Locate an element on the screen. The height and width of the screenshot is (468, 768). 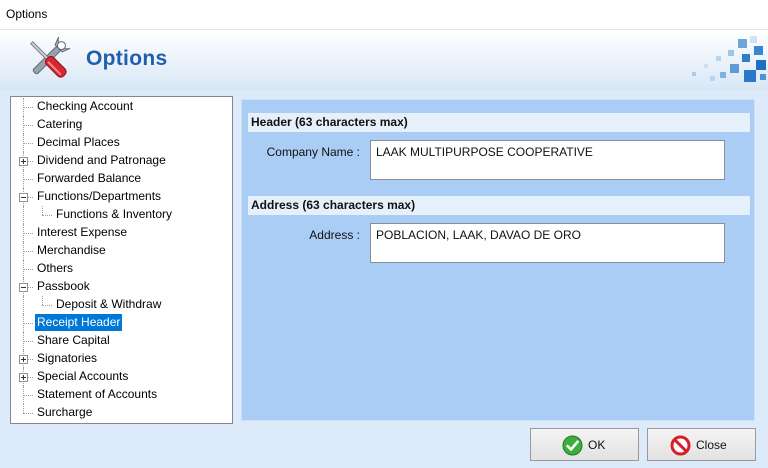
tree-item: Receipt Header is located at coordinates (121, 323).